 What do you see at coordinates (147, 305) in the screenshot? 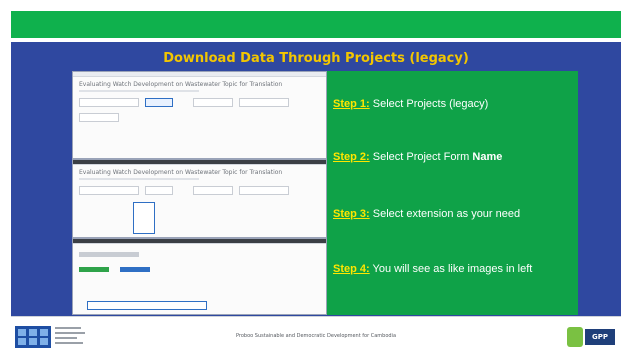
I see `screenshot-input` at bounding box center [147, 305].